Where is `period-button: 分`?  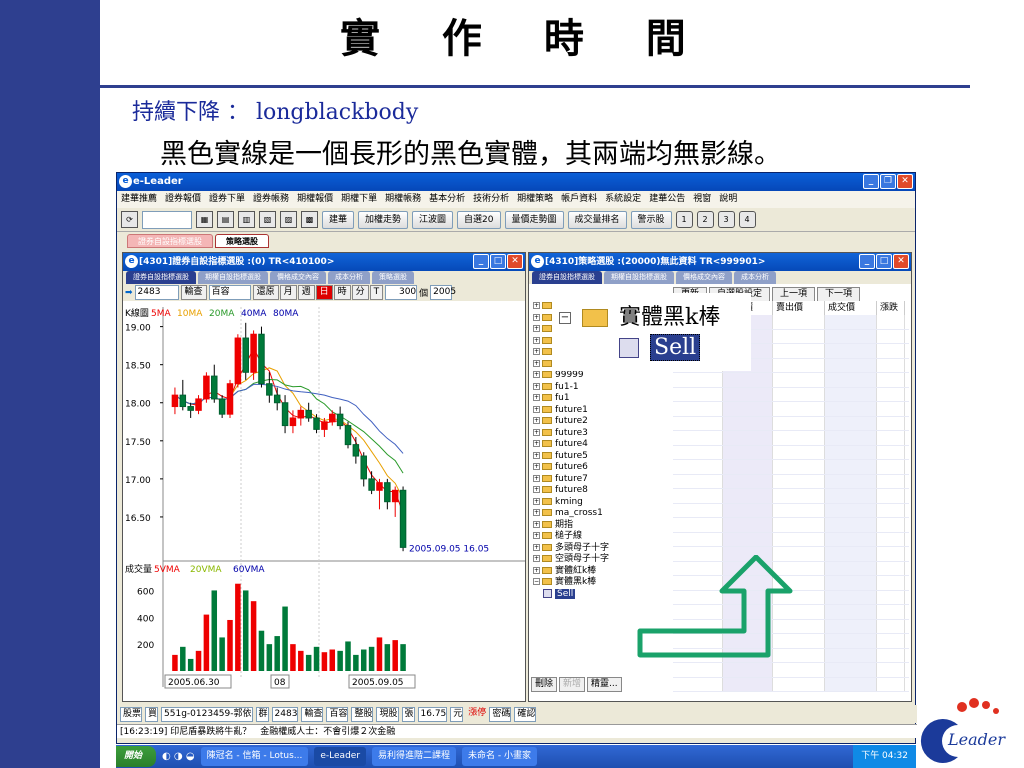 period-button: 分 is located at coordinates (360, 292).